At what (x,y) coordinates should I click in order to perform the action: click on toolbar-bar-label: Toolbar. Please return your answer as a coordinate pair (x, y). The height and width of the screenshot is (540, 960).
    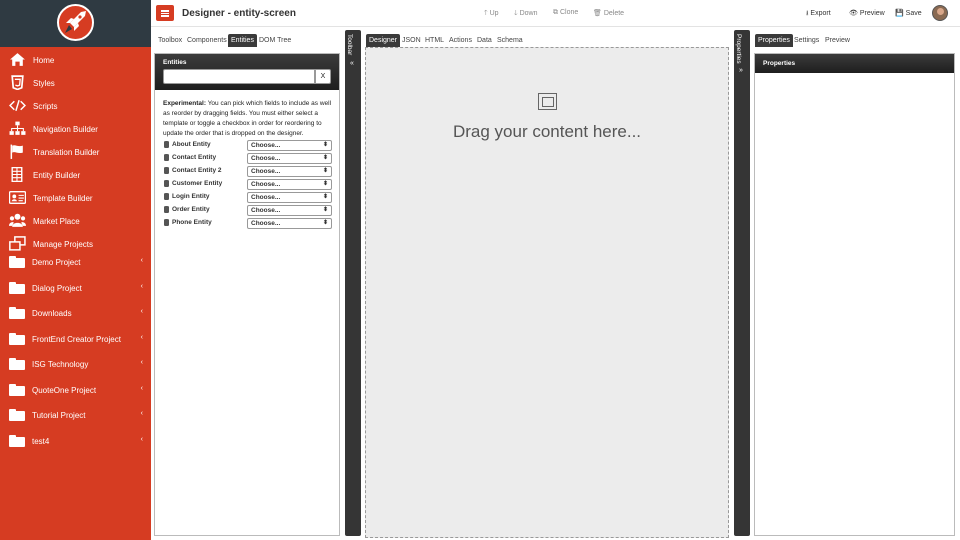
    Looking at the image, I should click on (349, 45).